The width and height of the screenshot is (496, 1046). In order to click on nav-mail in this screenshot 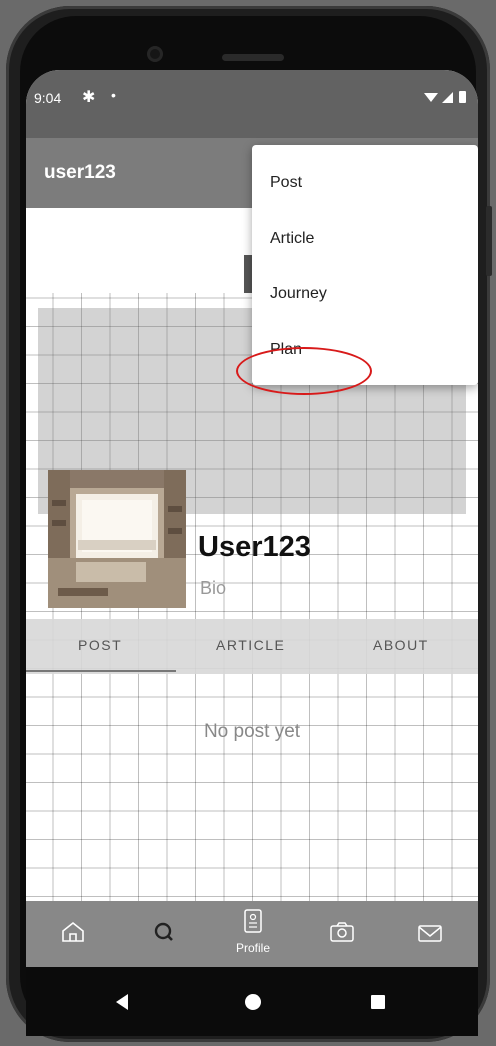, I will do `click(430, 934)`.